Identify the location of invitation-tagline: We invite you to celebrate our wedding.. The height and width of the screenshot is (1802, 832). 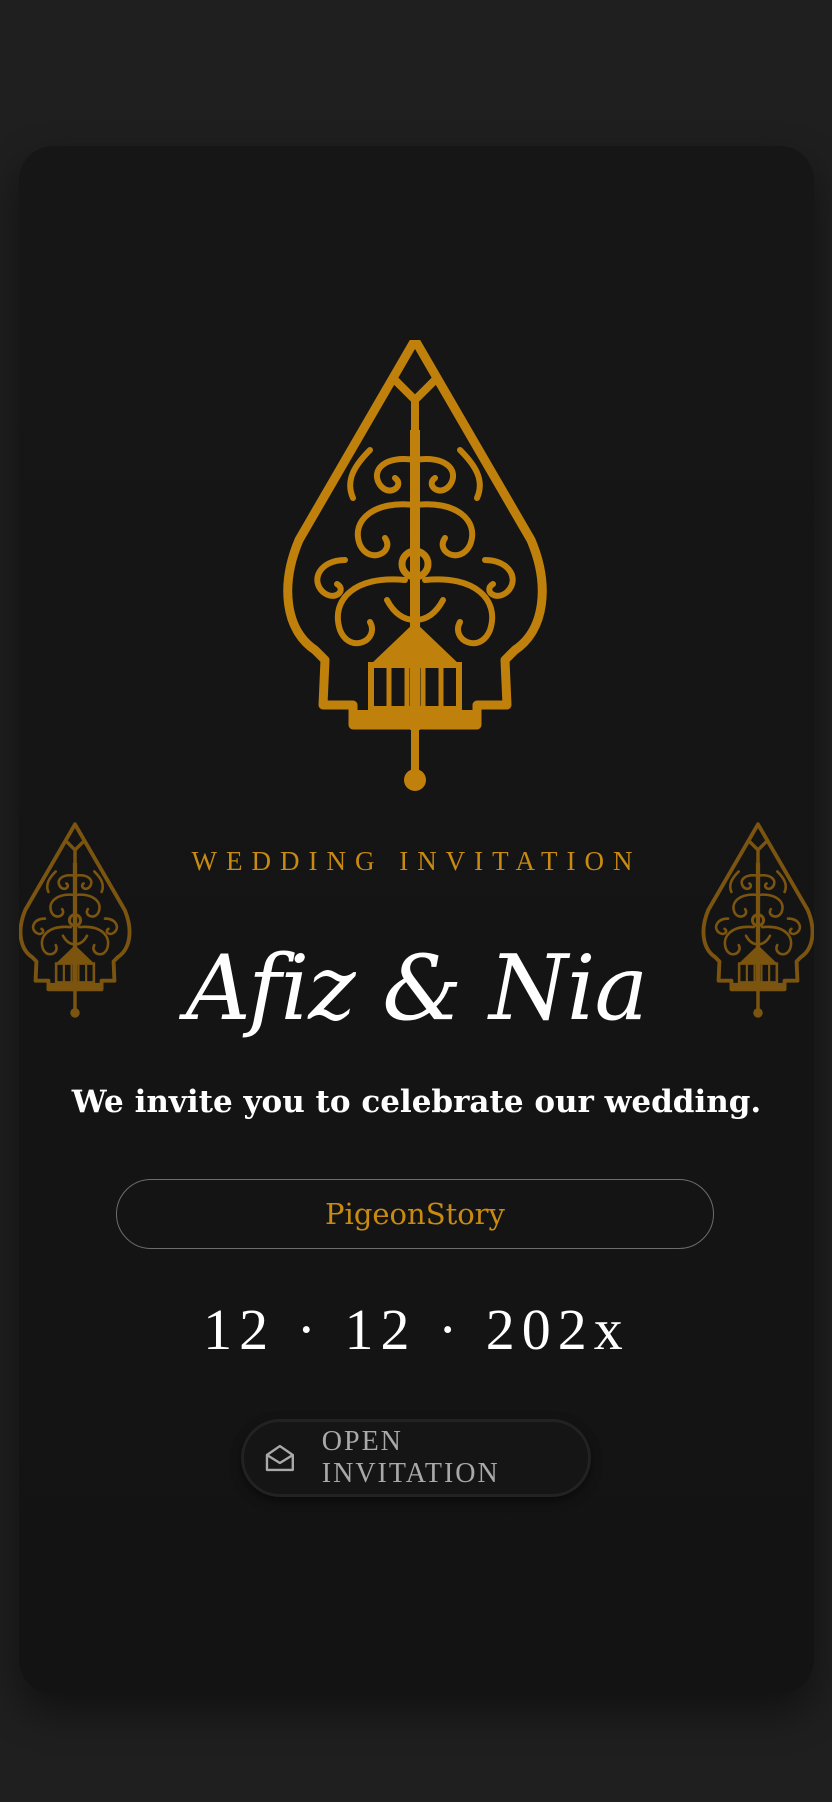
(416, 1102).